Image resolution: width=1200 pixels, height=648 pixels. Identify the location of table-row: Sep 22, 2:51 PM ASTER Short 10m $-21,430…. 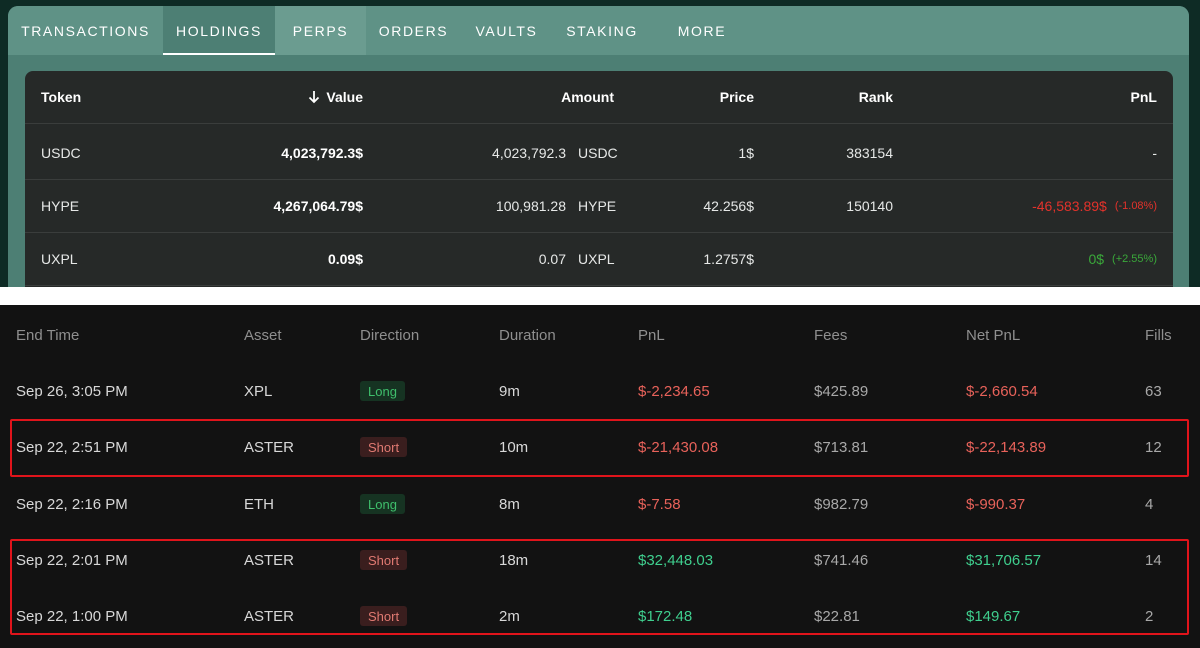
(600, 447).